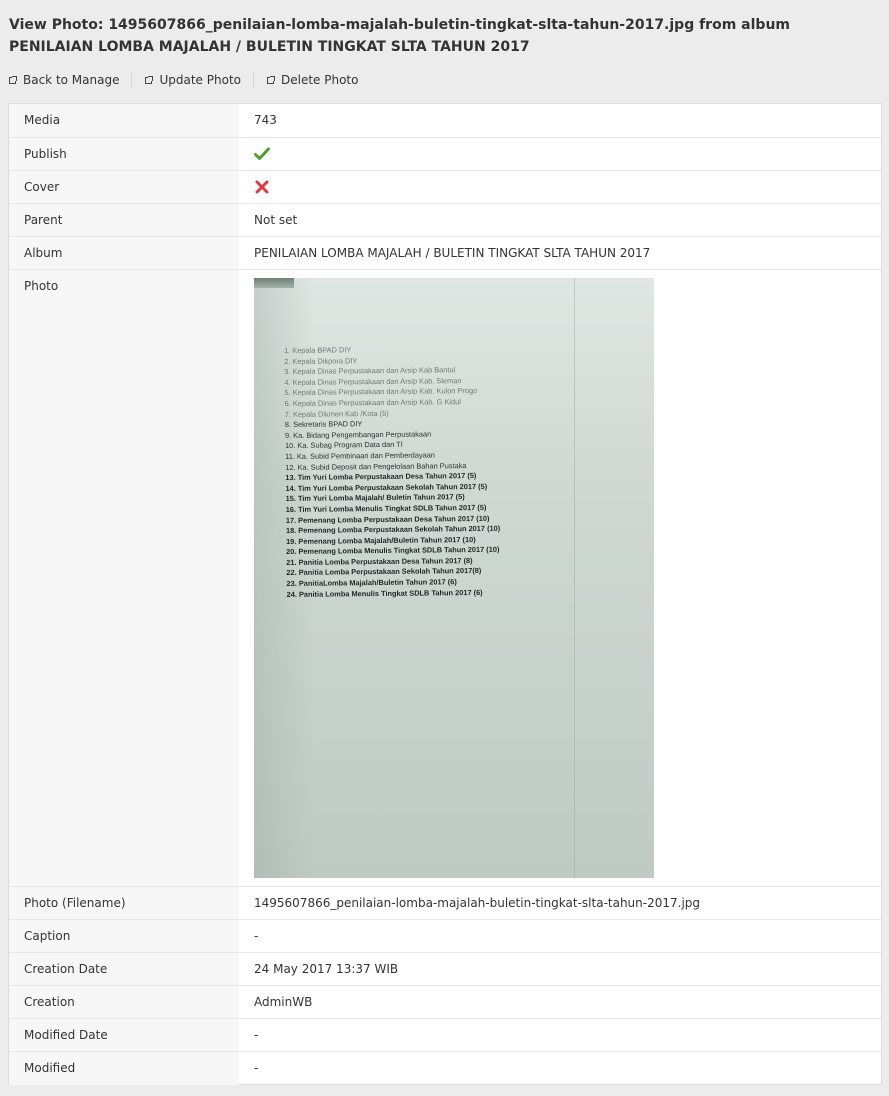 The width and height of the screenshot is (889, 1096). What do you see at coordinates (320, 80) in the screenshot?
I see `delete-photo-label: Delete Photo` at bounding box center [320, 80].